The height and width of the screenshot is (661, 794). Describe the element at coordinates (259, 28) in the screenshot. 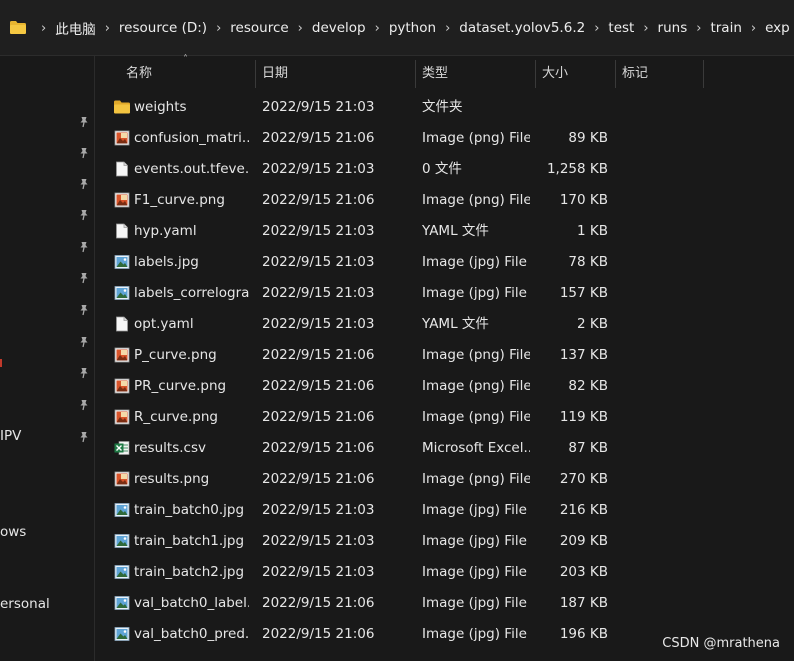

I see `breadcrumb-item: resource` at that location.